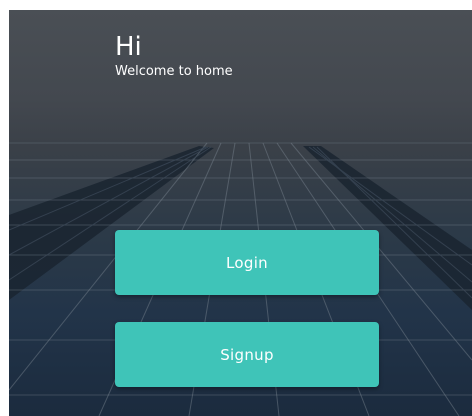 This screenshot has height=416, width=472. What do you see at coordinates (247, 262) in the screenshot?
I see `login-button: Login` at bounding box center [247, 262].